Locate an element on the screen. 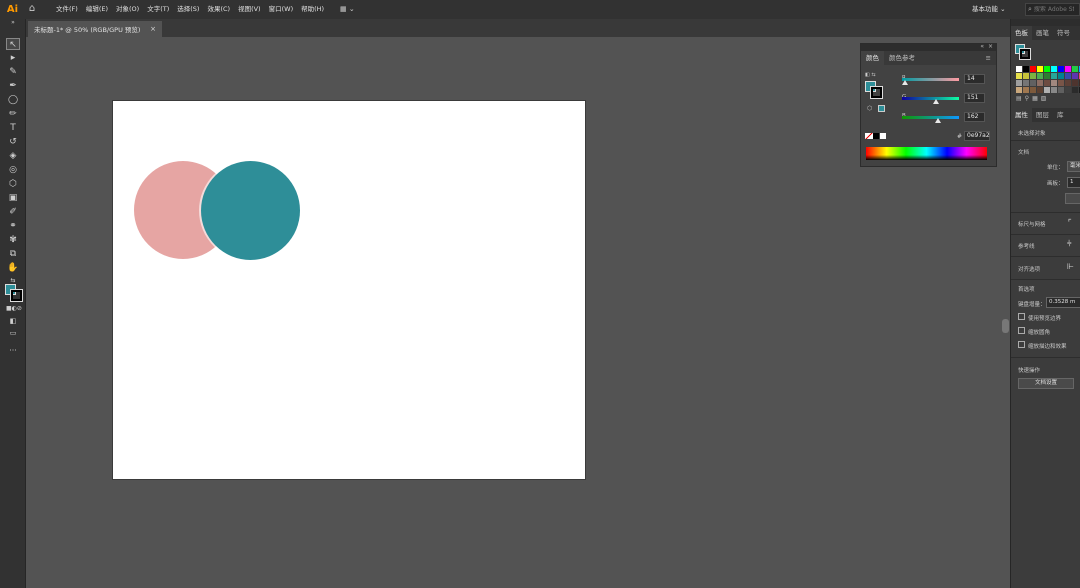 This screenshot has width=1080, height=588. magic-wand-icon: ✎ is located at coordinates (13, 72).